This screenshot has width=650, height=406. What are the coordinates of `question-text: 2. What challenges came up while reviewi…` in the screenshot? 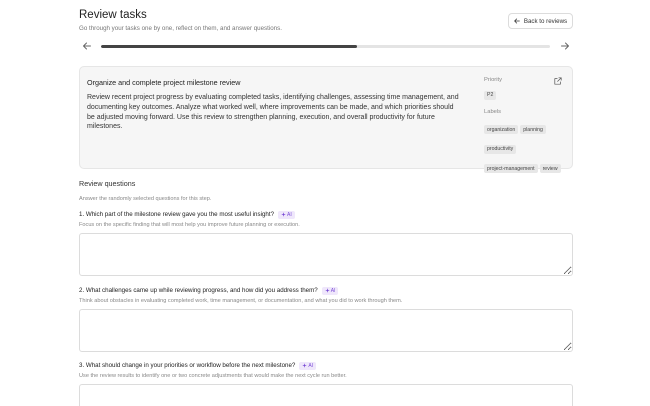 It's located at (198, 290).